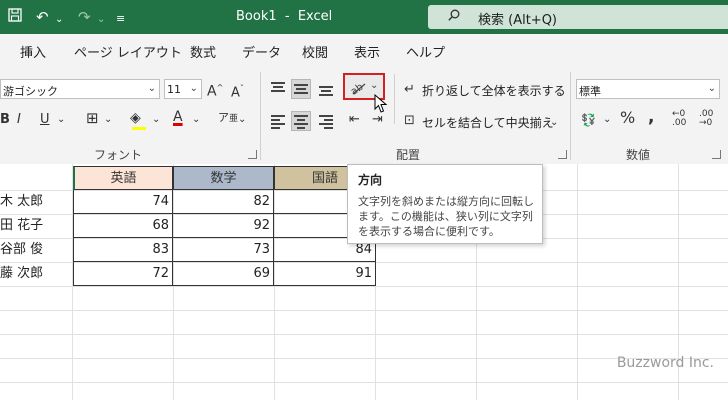 Image resolution: width=728 pixels, height=400 pixels. I want to click on tooltip-line: ます。この機能は、狭い列に文字列, so click(445, 216).